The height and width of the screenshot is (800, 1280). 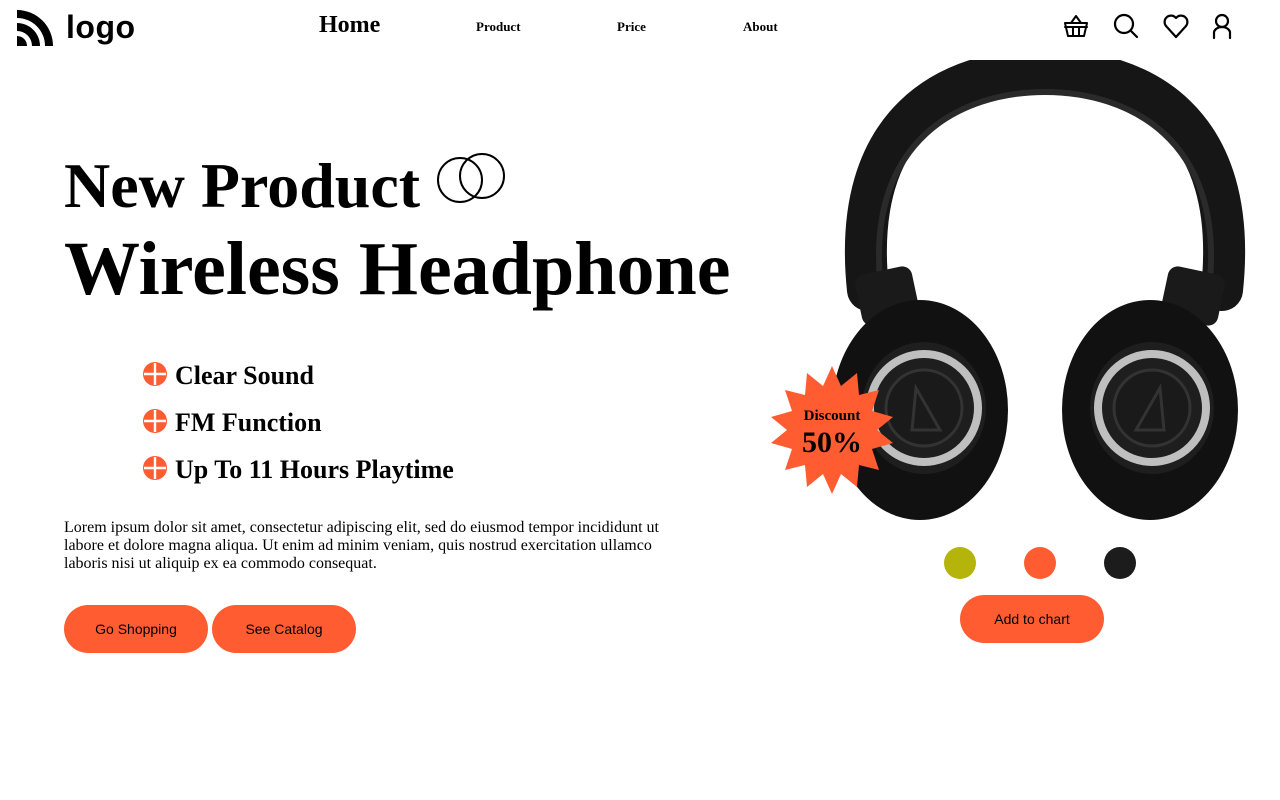 I want to click on color-swatch-black, so click(x=1120, y=563).